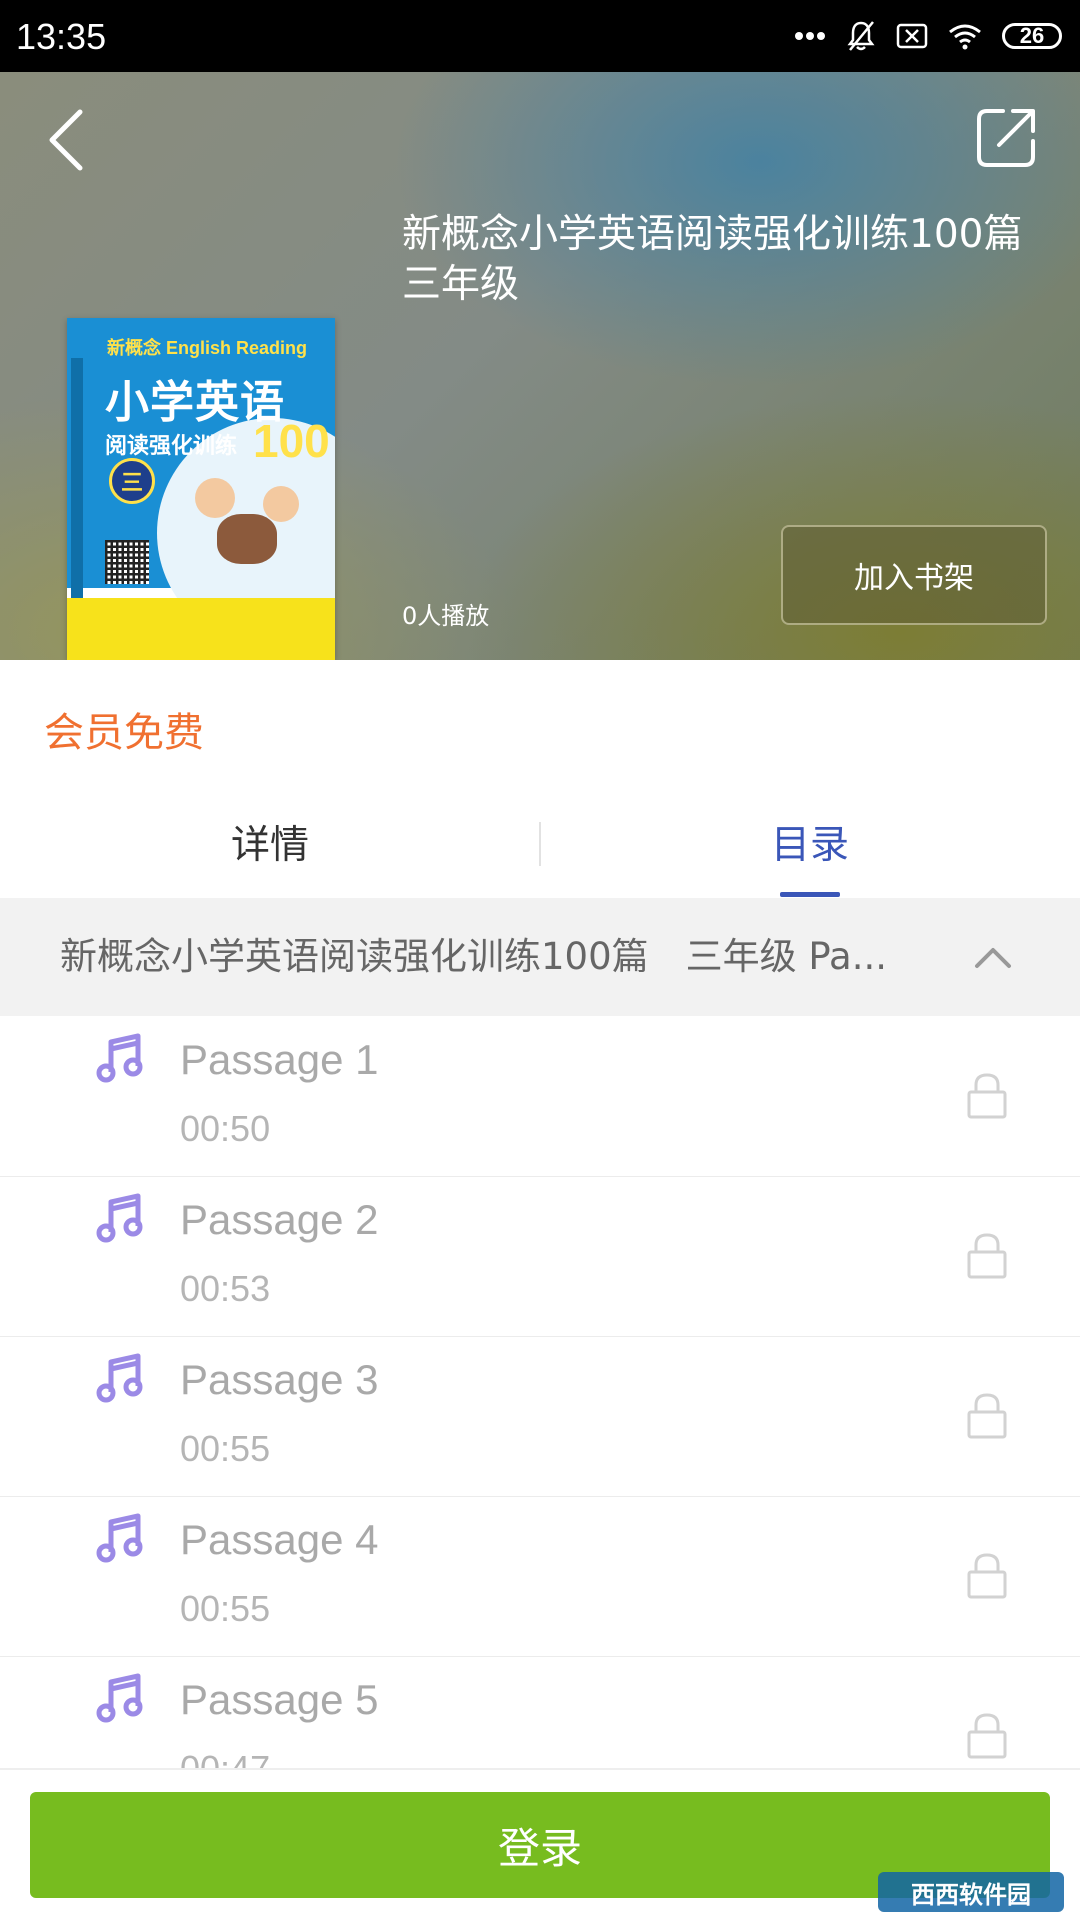 This screenshot has width=1080, height=1920. What do you see at coordinates (810, 894) in the screenshot?
I see `active-tab-indicator` at bounding box center [810, 894].